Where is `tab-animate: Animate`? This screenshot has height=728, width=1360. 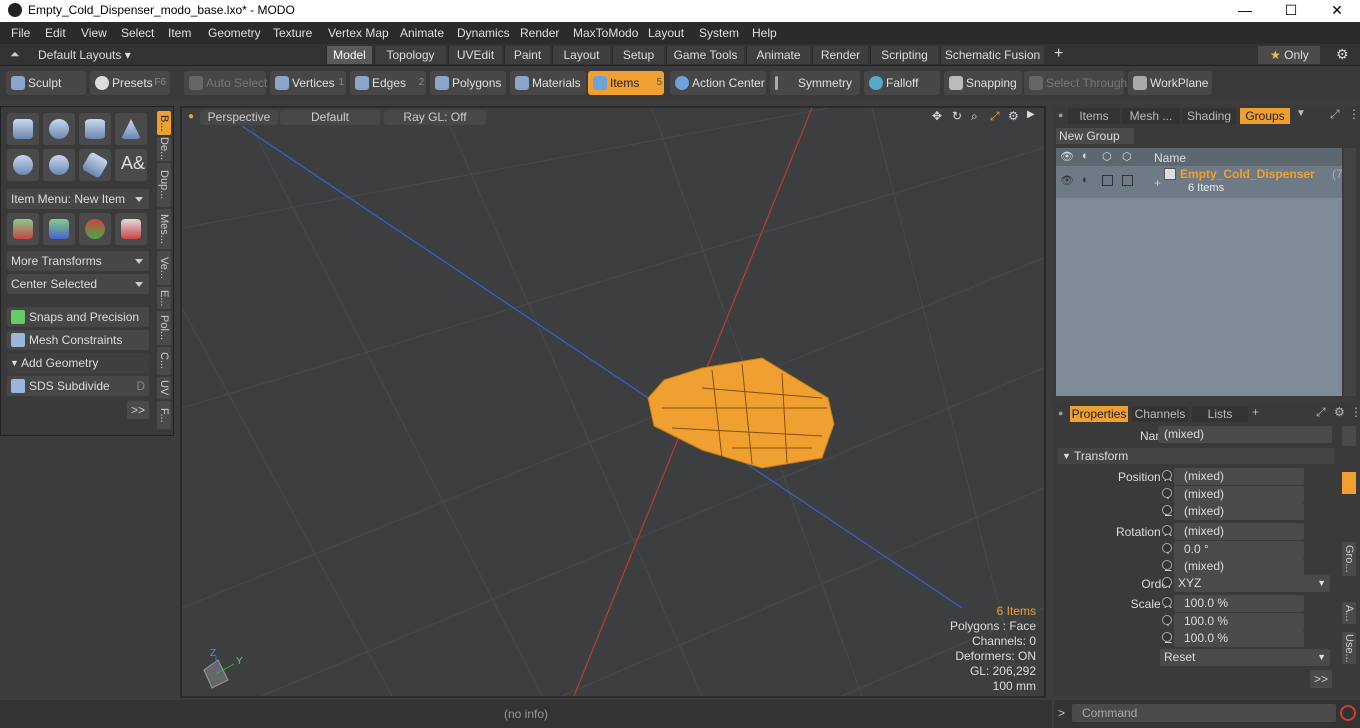
tab-animate: Animate is located at coordinates (778, 55).